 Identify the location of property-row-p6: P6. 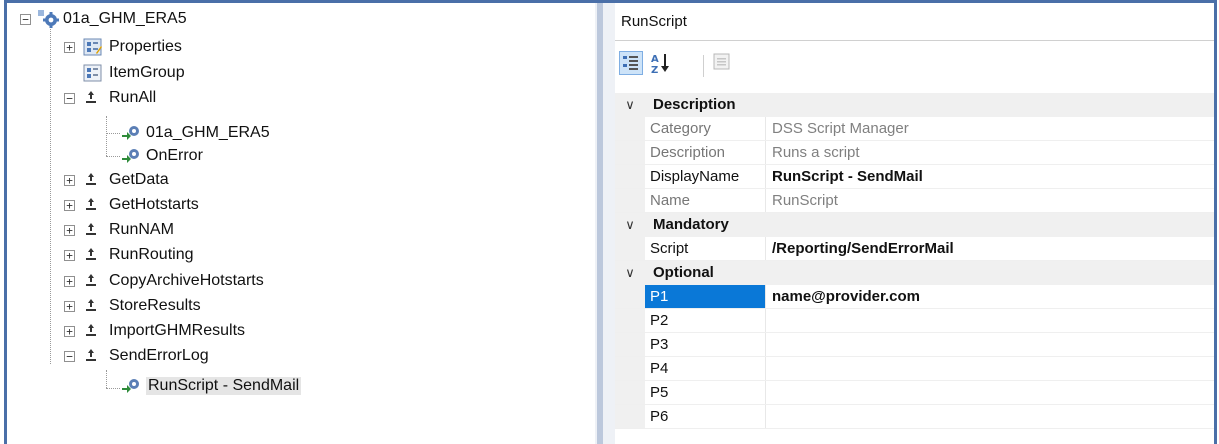
(914, 417).